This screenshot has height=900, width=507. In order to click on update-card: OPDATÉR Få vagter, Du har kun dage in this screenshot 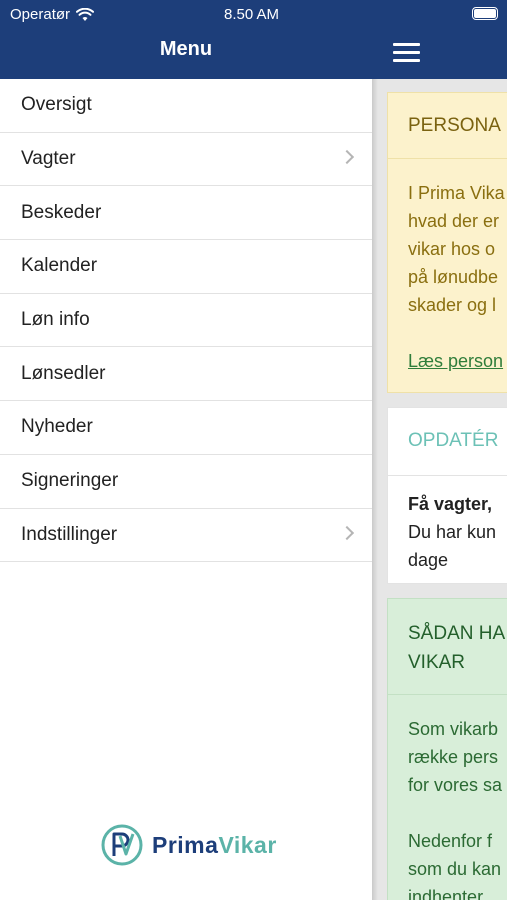, I will do `click(447, 495)`.